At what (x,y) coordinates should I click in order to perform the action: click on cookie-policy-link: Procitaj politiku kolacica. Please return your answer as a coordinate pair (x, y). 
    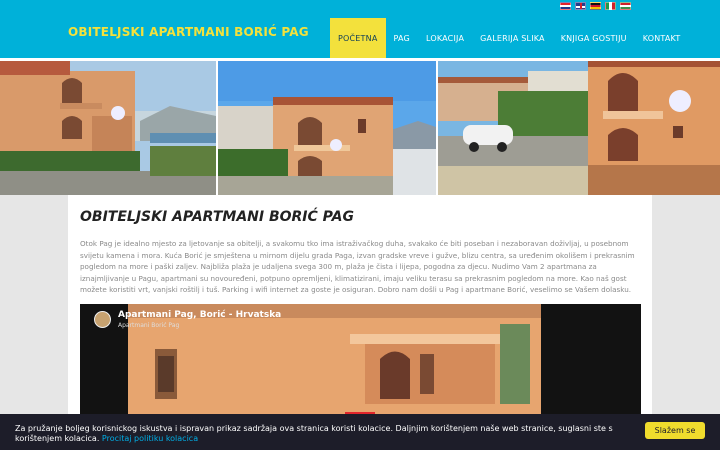
    Looking at the image, I should click on (150, 438).